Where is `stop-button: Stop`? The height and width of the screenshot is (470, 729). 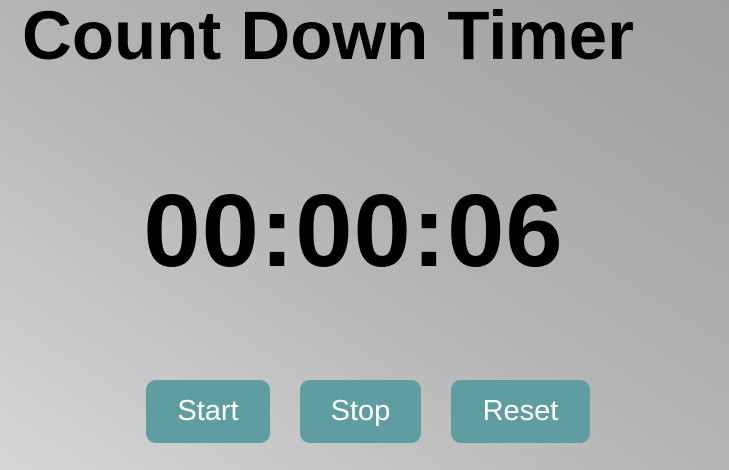
stop-button: Stop is located at coordinates (360, 411).